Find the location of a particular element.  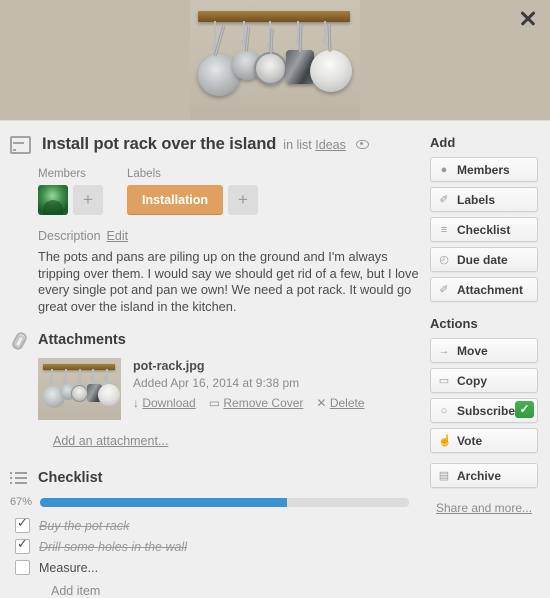

delete-action: ✕ Delete is located at coordinates (340, 403).